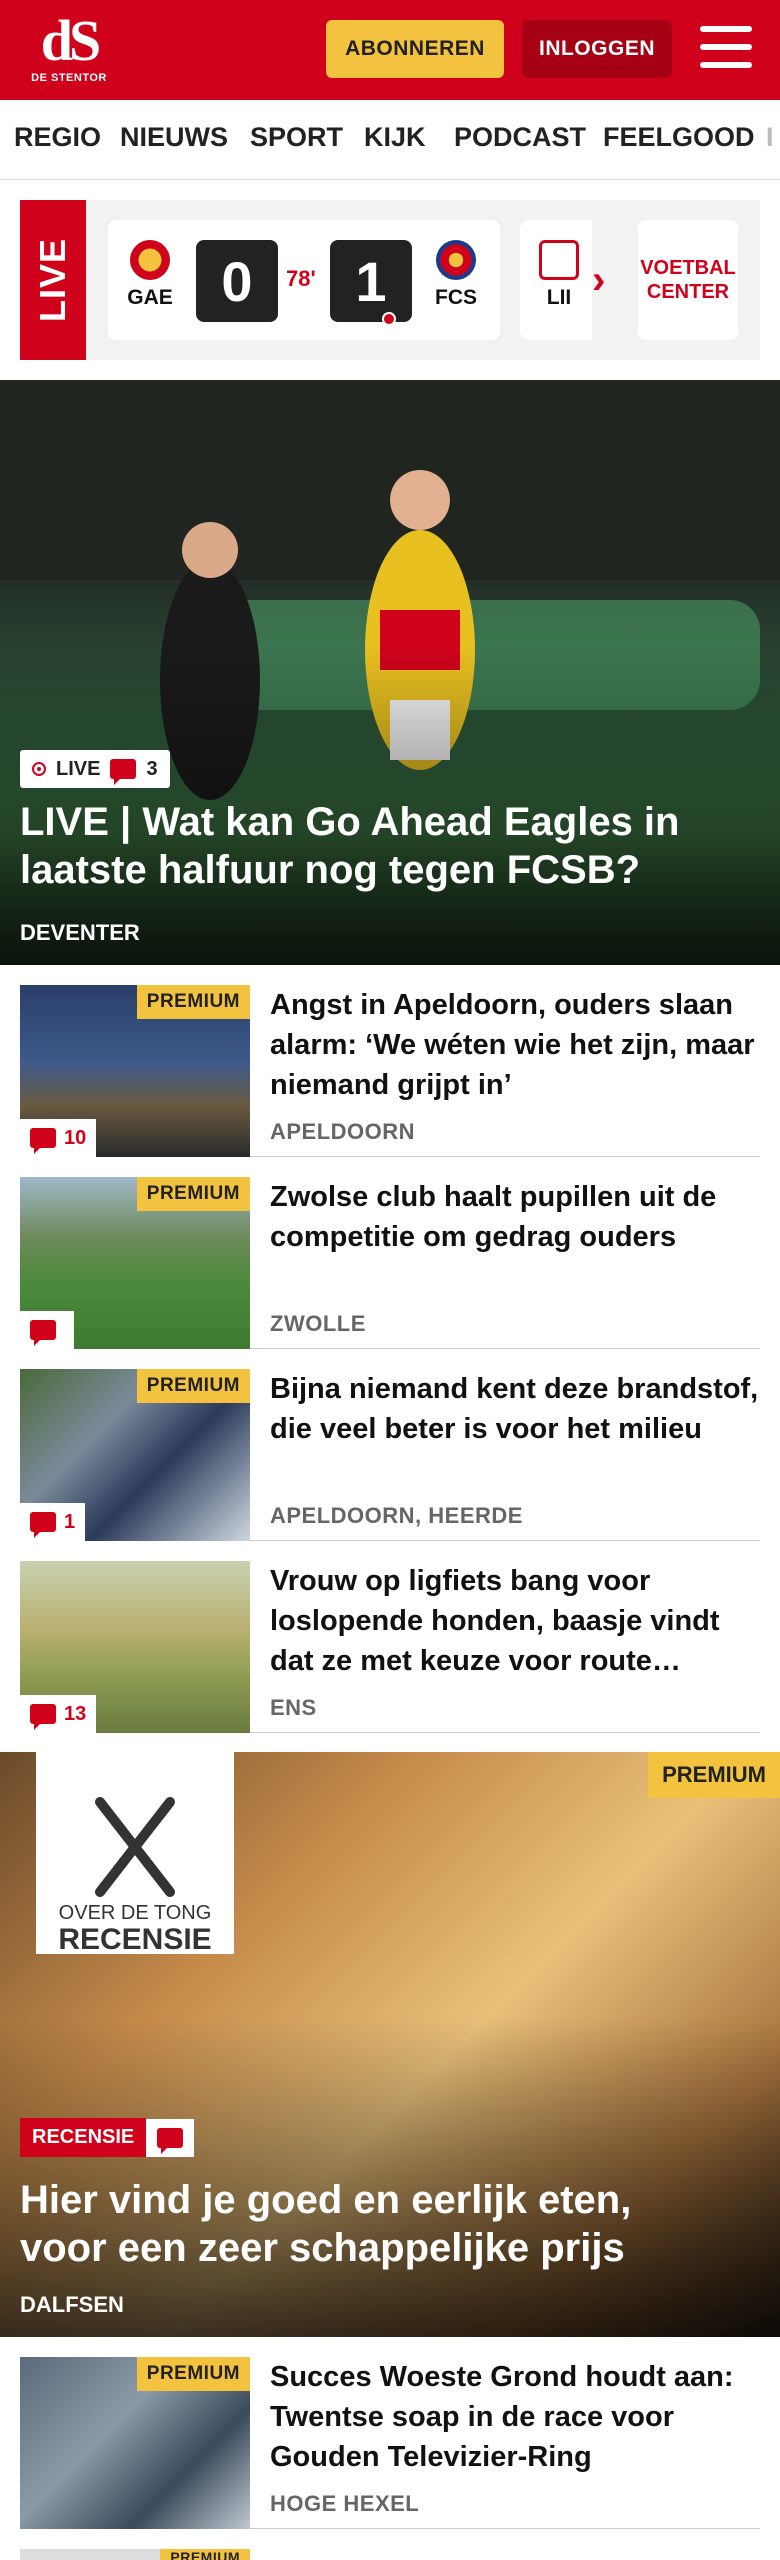 This screenshot has width=780, height=2560. Describe the element at coordinates (318, 1323) in the screenshot. I see `article-location: ZWOLLE` at that location.